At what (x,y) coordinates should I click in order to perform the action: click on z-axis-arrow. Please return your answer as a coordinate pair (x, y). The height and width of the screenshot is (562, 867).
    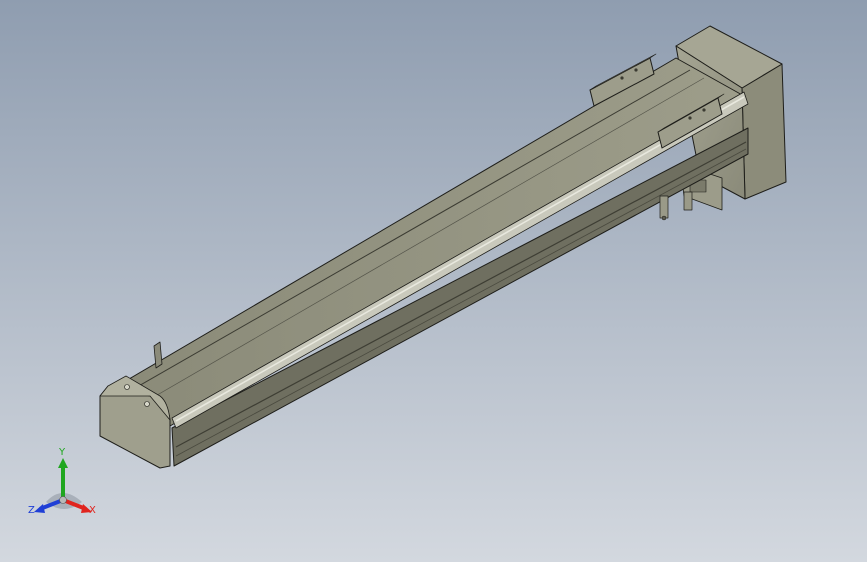
    Looking at the image, I should click on (39, 508).